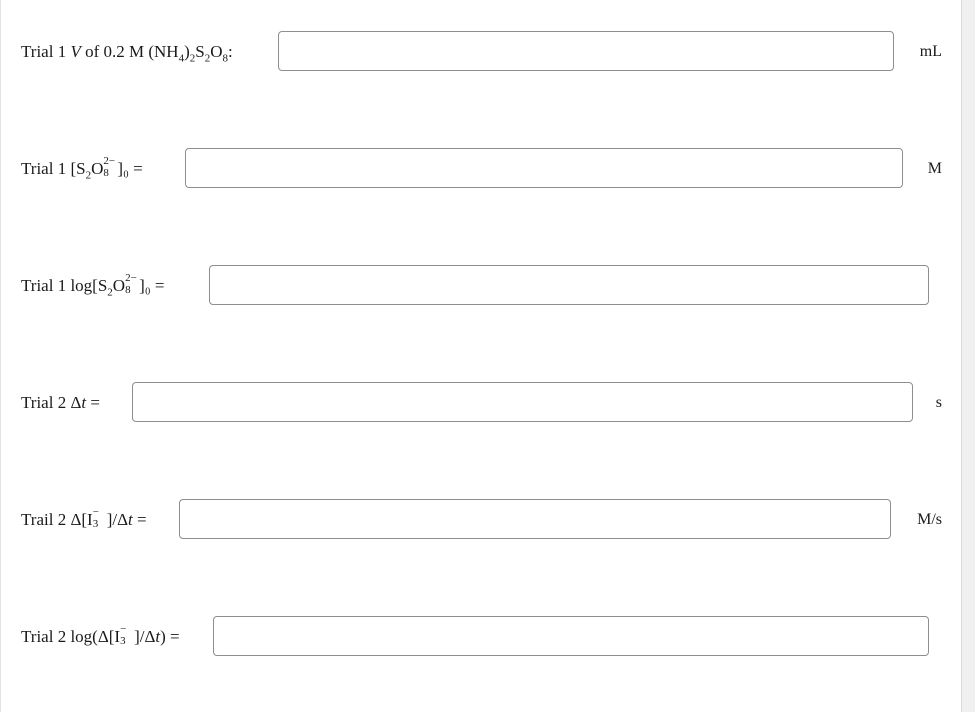  I want to click on trial2-delta-t-label: Trial 2 Δt =, so click(60, 402).